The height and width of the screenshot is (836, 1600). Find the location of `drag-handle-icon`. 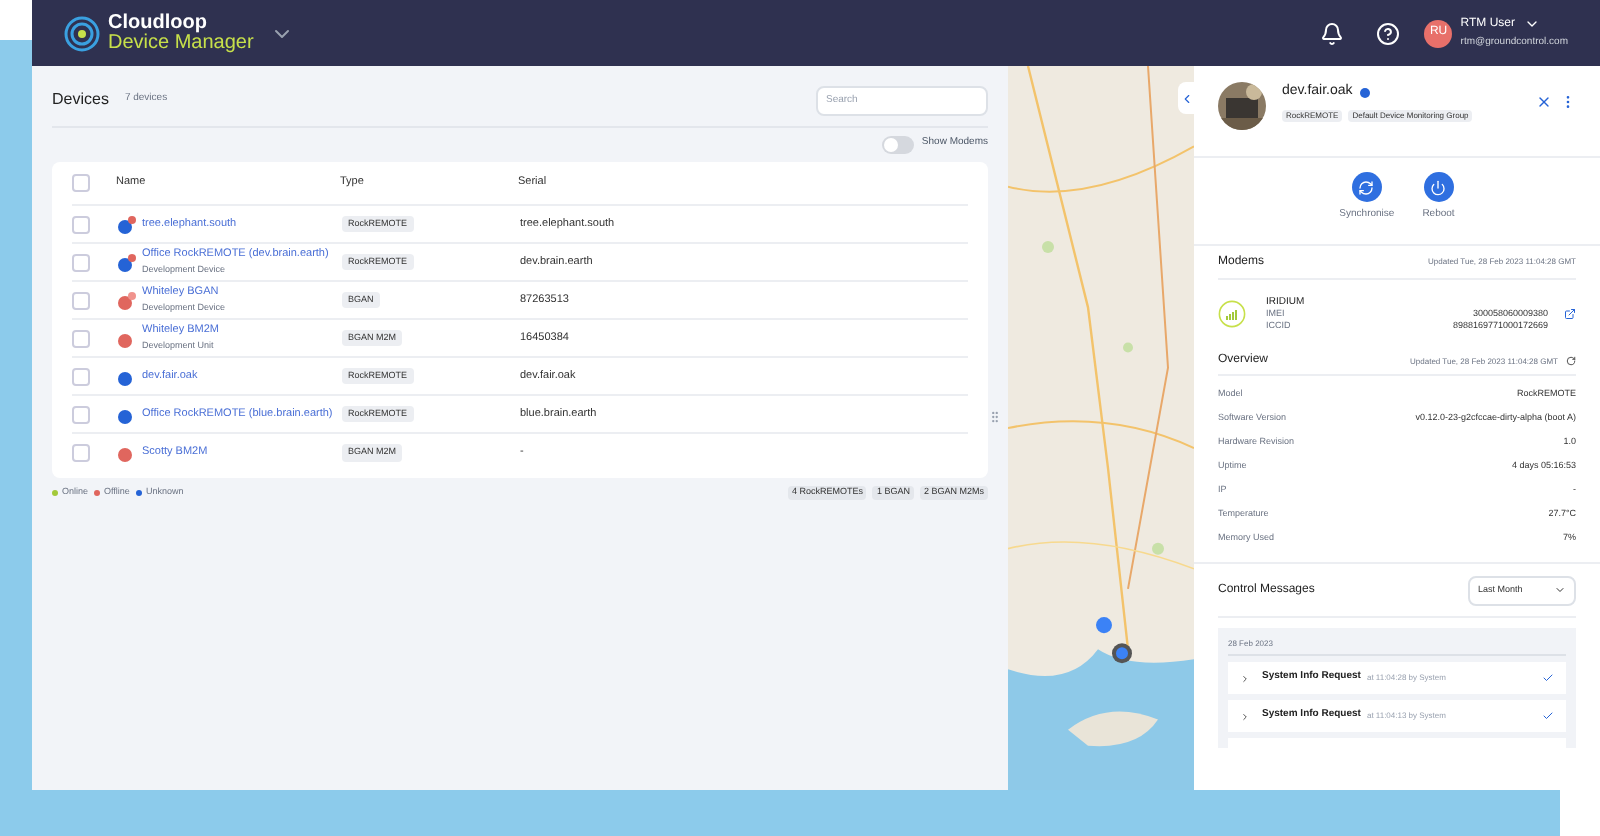

drag-handle-icon is located at coordinates (995, 417).